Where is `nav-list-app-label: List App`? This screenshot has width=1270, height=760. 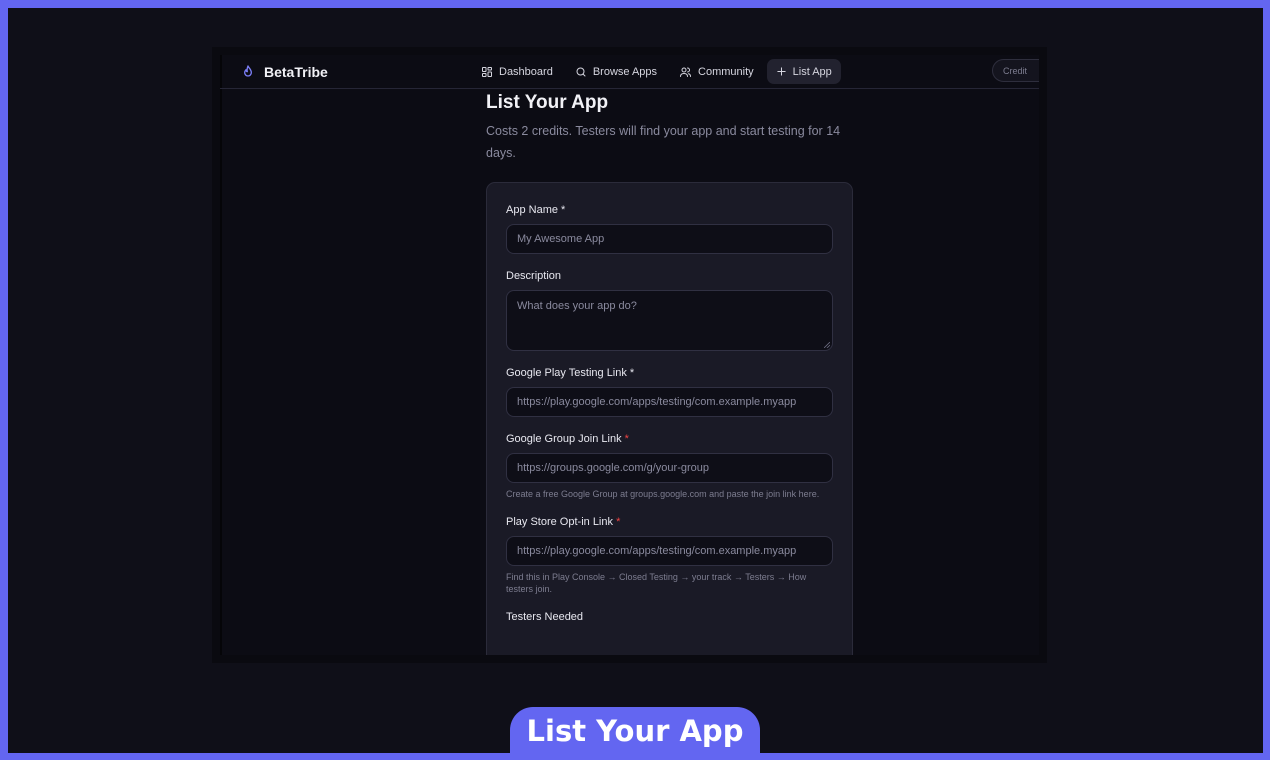 nav-list-app-label: List App is located at coordinates (812, 71).